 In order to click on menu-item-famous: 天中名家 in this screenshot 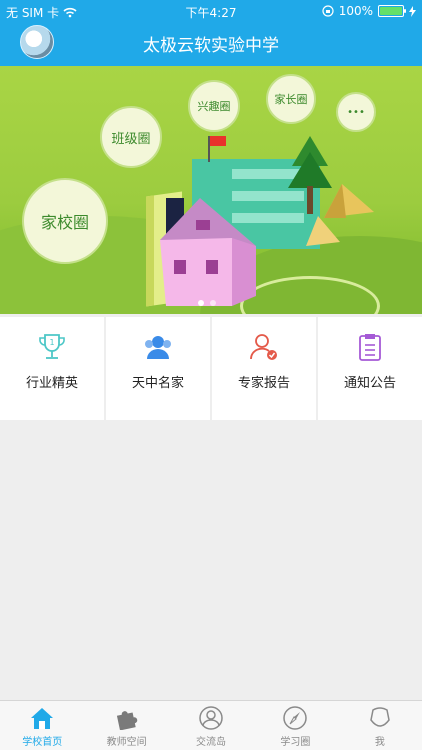, I will do `click(158, 368)`.